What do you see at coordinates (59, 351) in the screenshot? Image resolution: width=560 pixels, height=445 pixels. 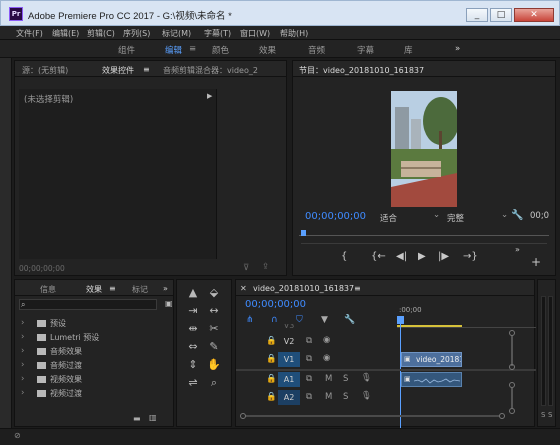 I see `effect-folder-audio-effects: 音频效果` at bounding box center [59, 351].